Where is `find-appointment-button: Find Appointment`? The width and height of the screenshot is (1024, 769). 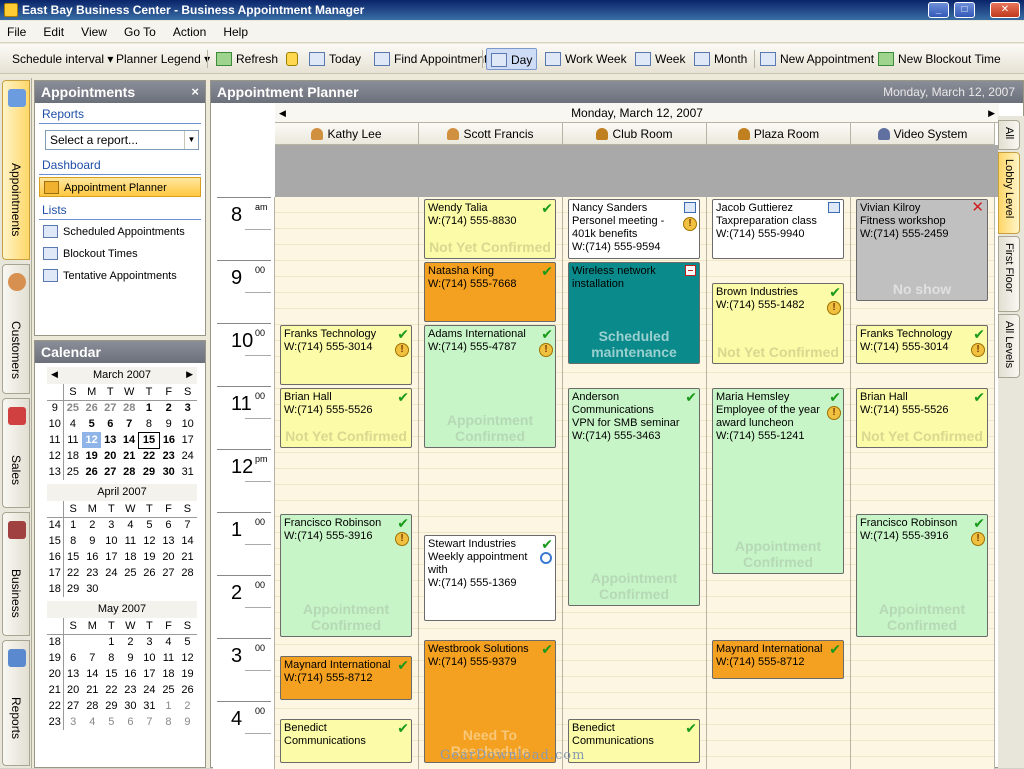 find-appointment-button: Find Appointment is located at coordinates (430, 59).